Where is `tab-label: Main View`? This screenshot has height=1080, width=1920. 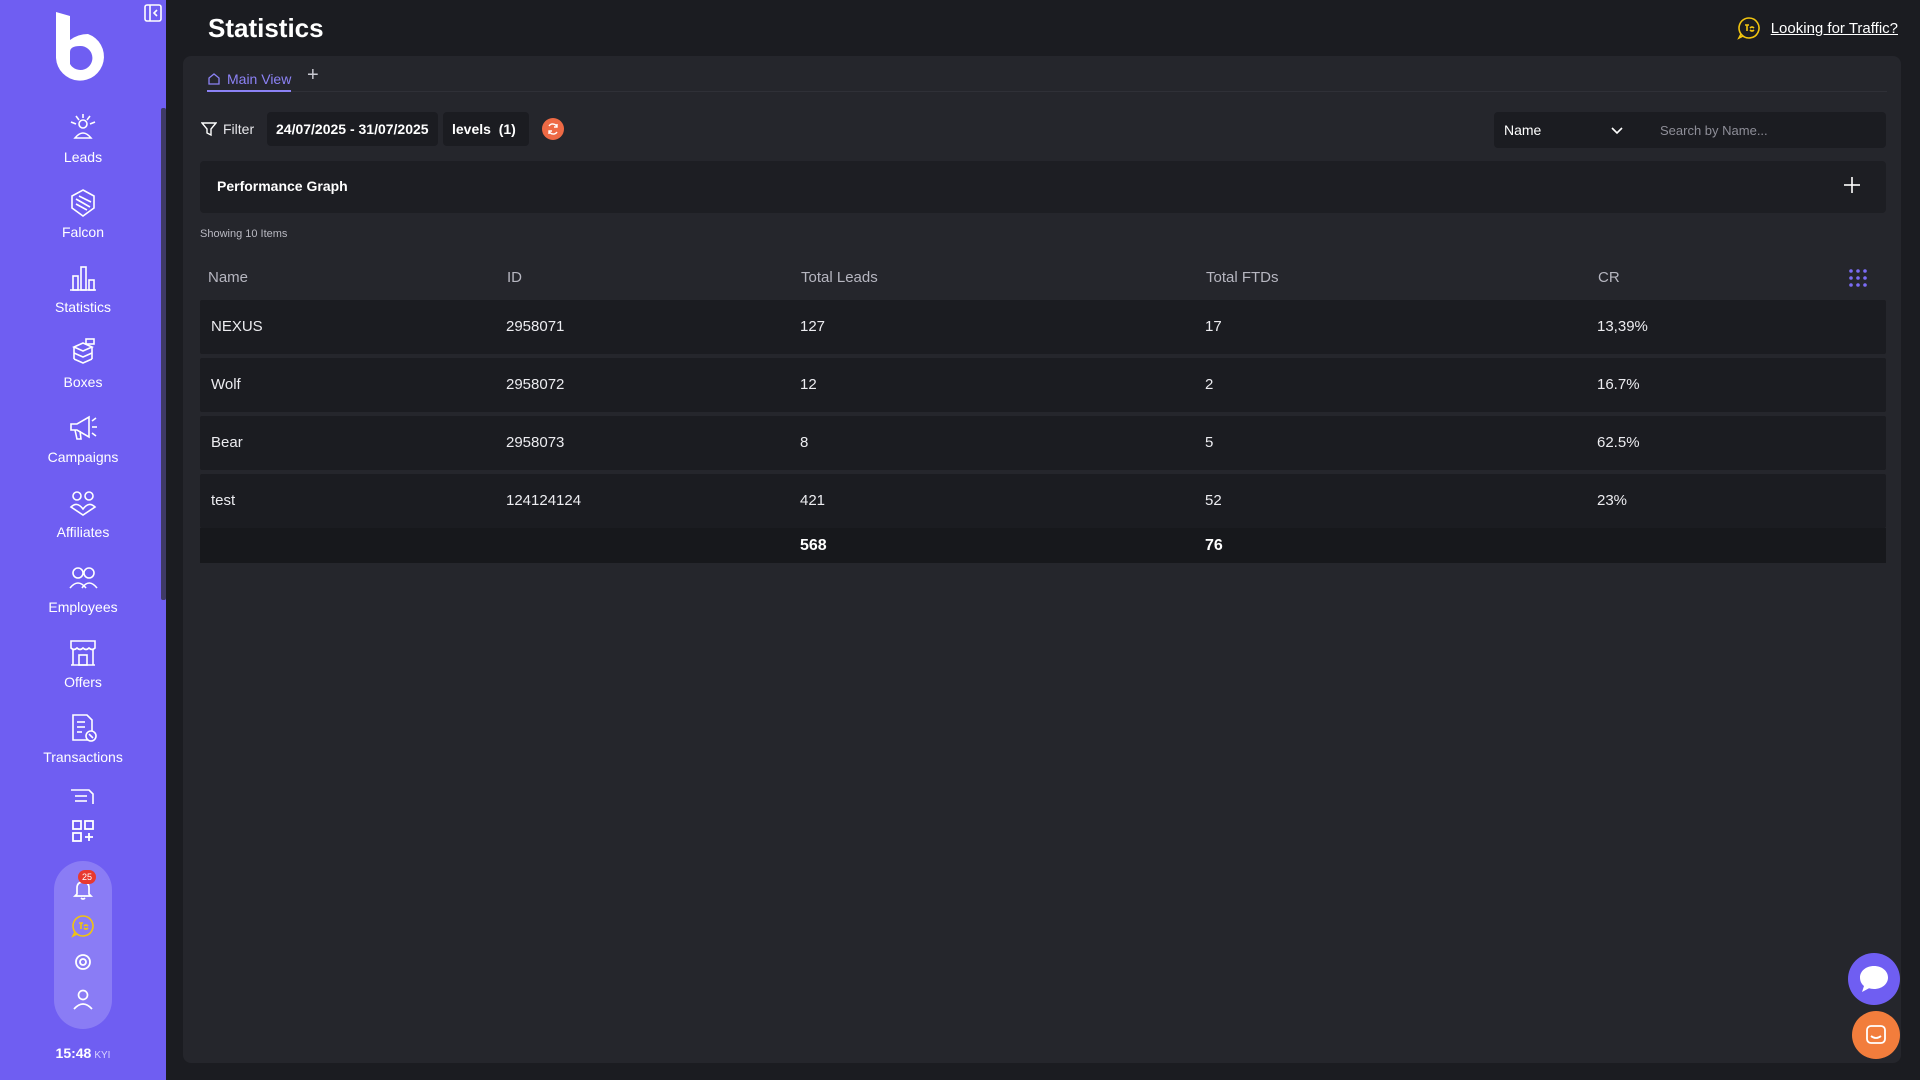 tab-label: Main View is located at coordinates (259, 79).